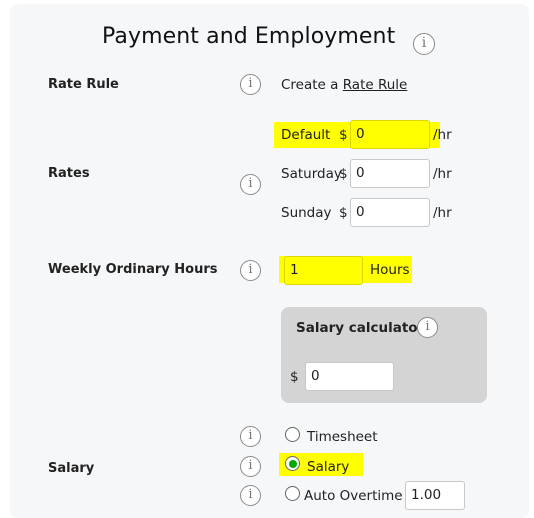 The height and width of the screenshot is (518, 534). What do you see at coordinates (83, 84) in the screenshot?
I see `rate-rule-label: Rate Rule` at bounding box center [83, 84].